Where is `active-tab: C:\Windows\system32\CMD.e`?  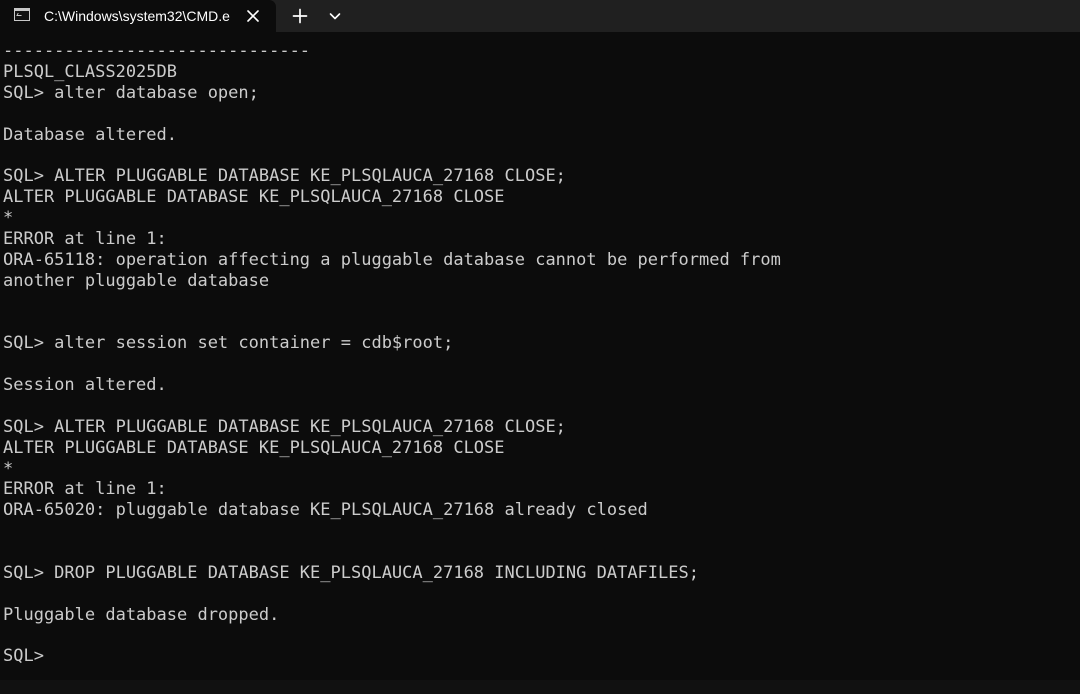 active-tab: C:\Windows\system32\CMD.e is located at coordinates (138, 16).